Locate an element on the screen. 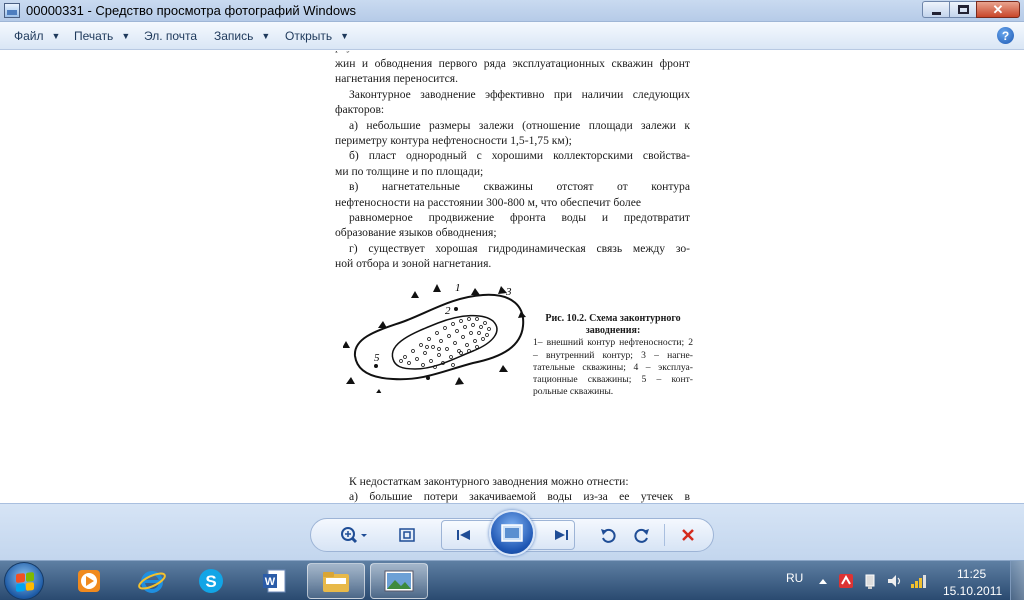 This screenshot has height=600, width=1024. rotate-clockwise-button is located at coordinates (642, 535).